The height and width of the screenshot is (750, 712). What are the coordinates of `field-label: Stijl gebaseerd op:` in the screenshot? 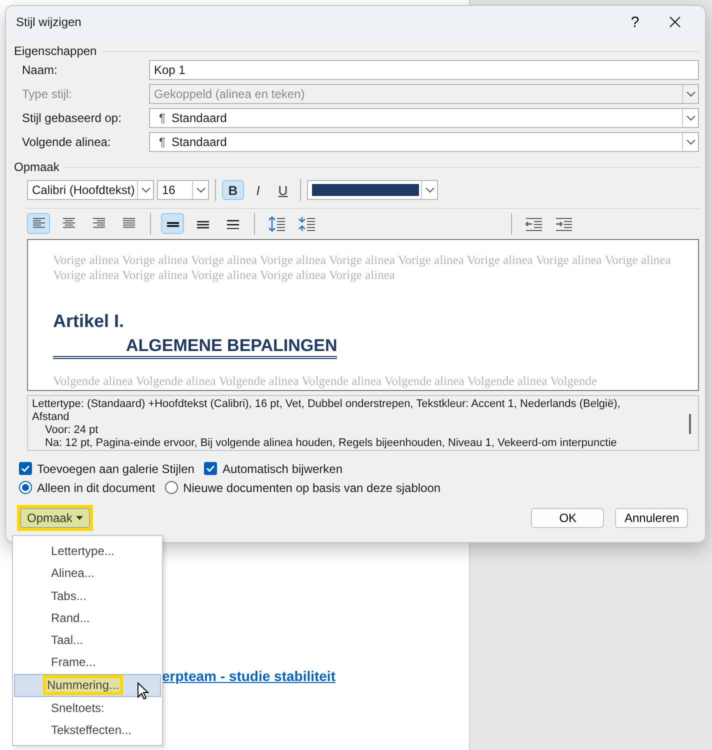 It's located at (72, 118).